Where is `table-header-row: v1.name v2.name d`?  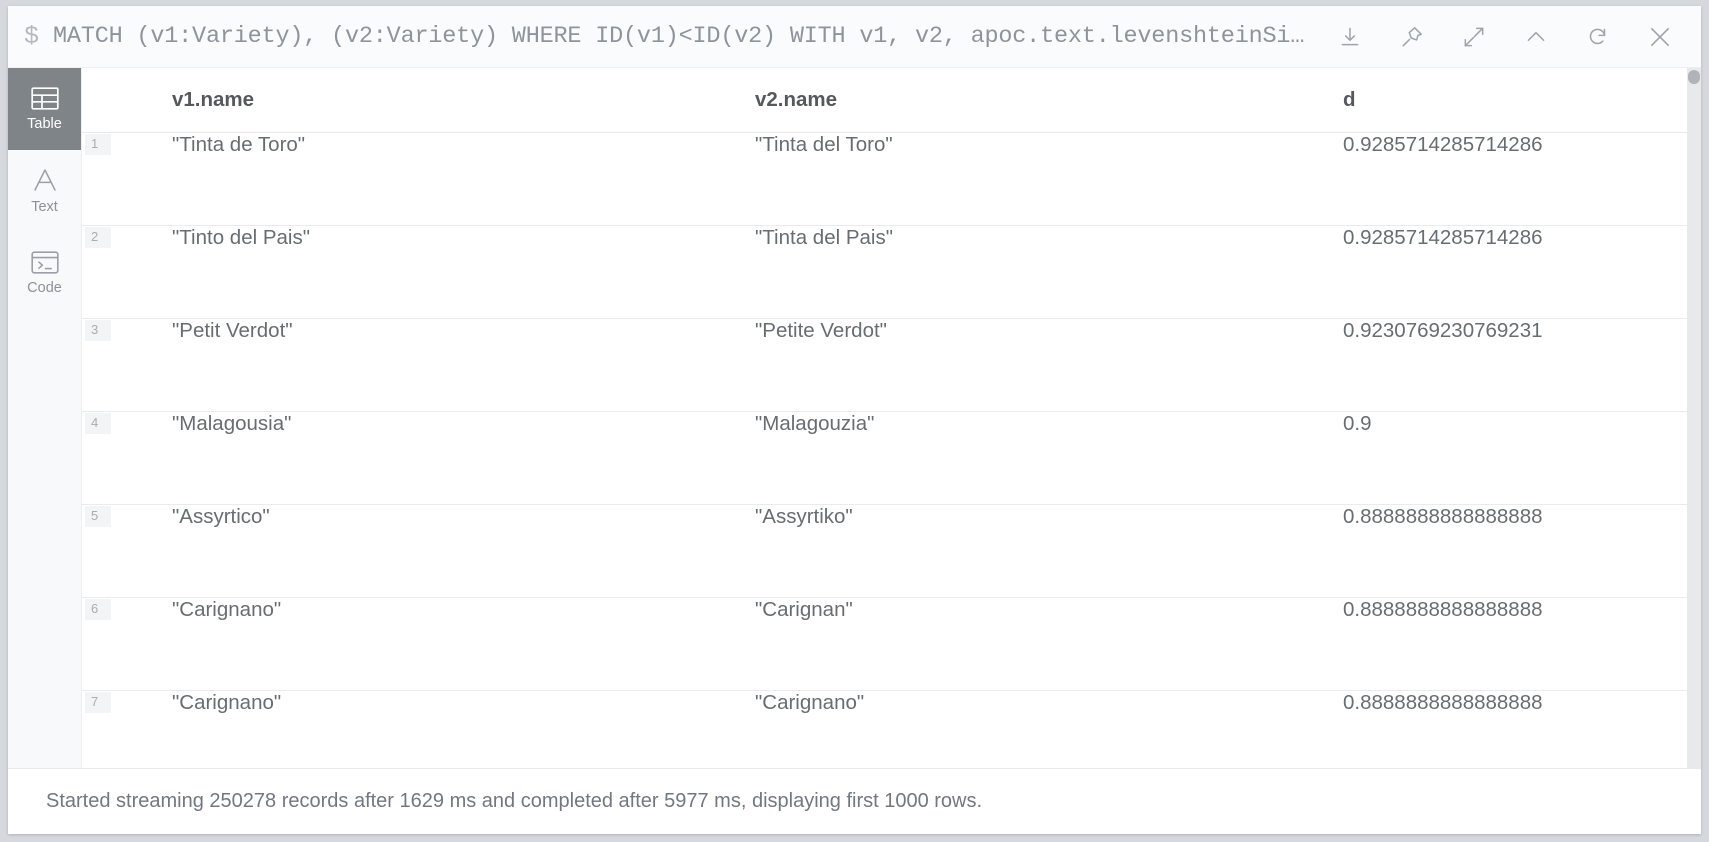
table-header-row: v1.name v2.name d is located at coordinates (884, 100).